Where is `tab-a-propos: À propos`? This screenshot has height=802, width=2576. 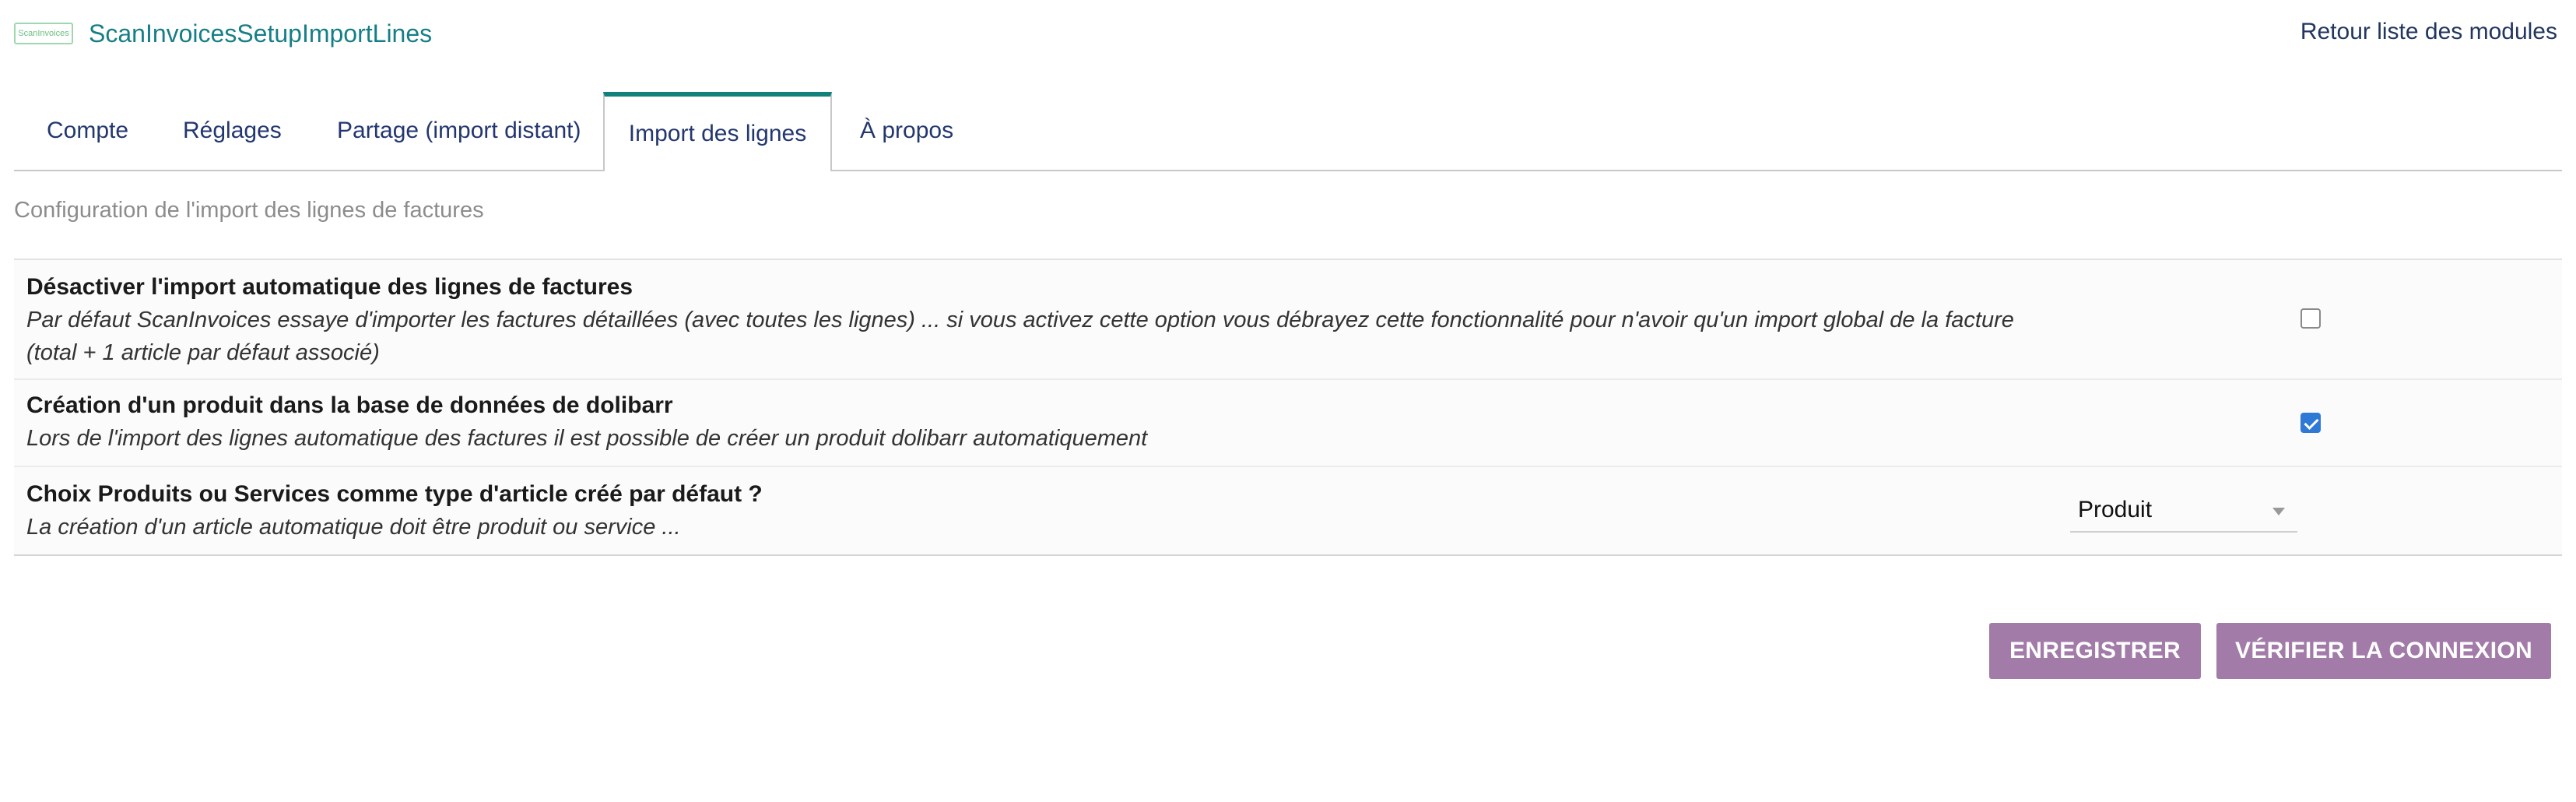
tab-a-propos: À propos is located at coordinates (907, 131).